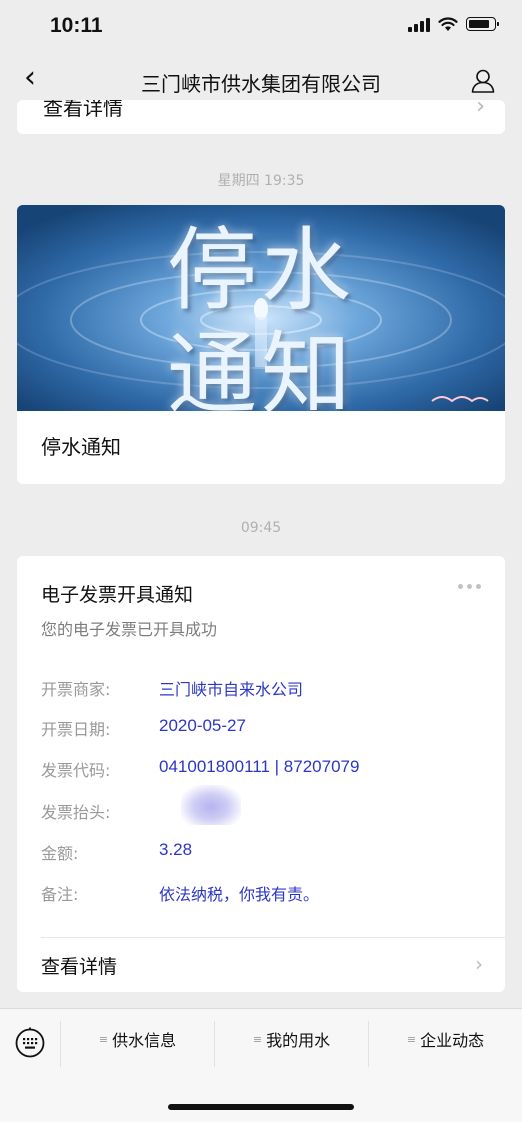 The height and width of the screenshot is (1122, 522). Describe the element at coordinates (482, 24) in the screenshot. I see `battery-icon` at that location.